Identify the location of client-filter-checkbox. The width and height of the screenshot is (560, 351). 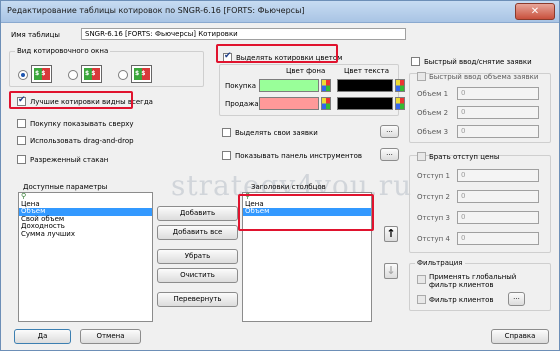
(421, 299).